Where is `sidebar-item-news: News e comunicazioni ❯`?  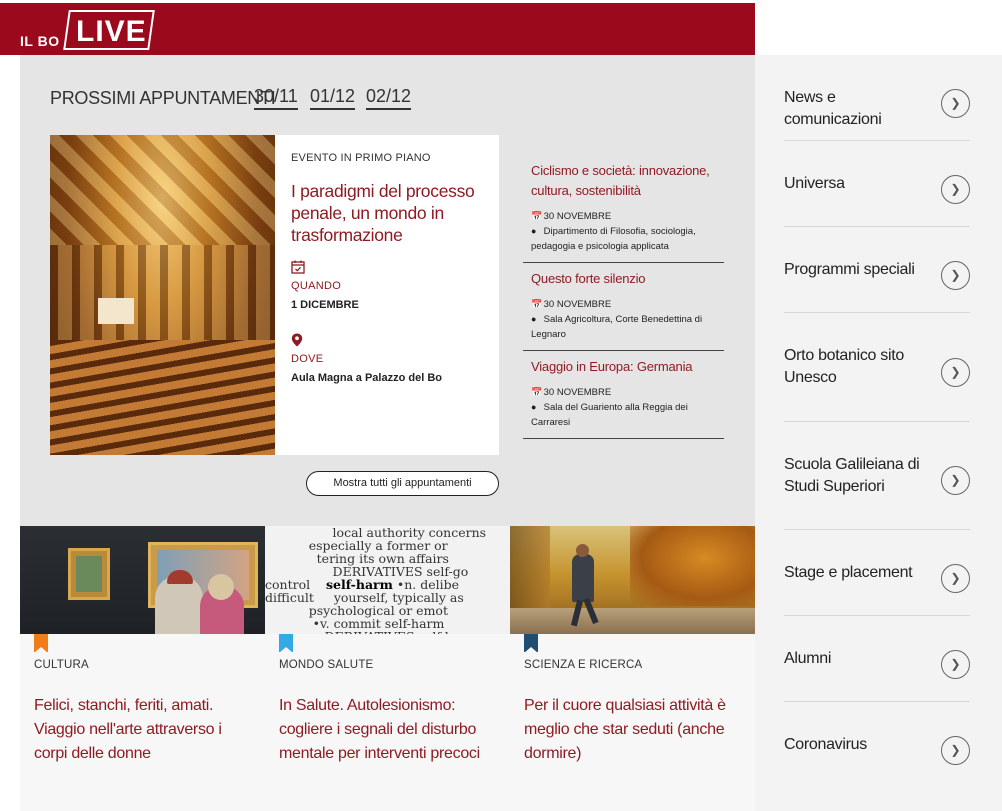 sidebar-item-news: News e comunicazioni ❯ is located at coordinates (877, 98).